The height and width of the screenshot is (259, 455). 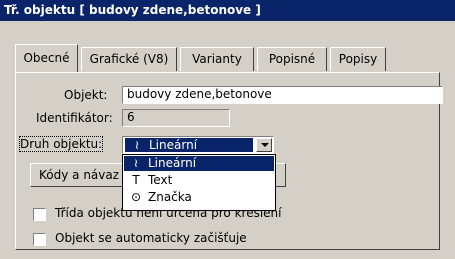 I want to click on object-label: Objekt:, so click(x=86, y=95).